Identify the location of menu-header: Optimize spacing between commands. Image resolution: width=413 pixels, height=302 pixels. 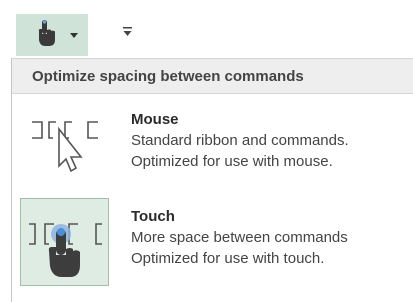
(212, 76).